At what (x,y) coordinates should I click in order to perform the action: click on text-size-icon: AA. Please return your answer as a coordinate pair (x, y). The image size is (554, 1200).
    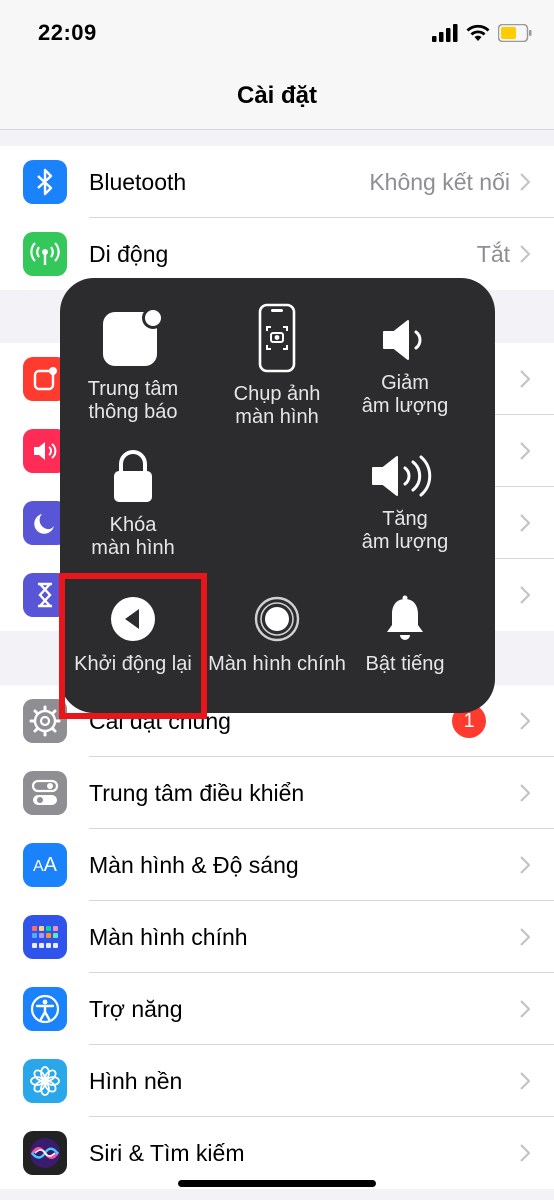
    Looking at the image, I should click on (45, 865).